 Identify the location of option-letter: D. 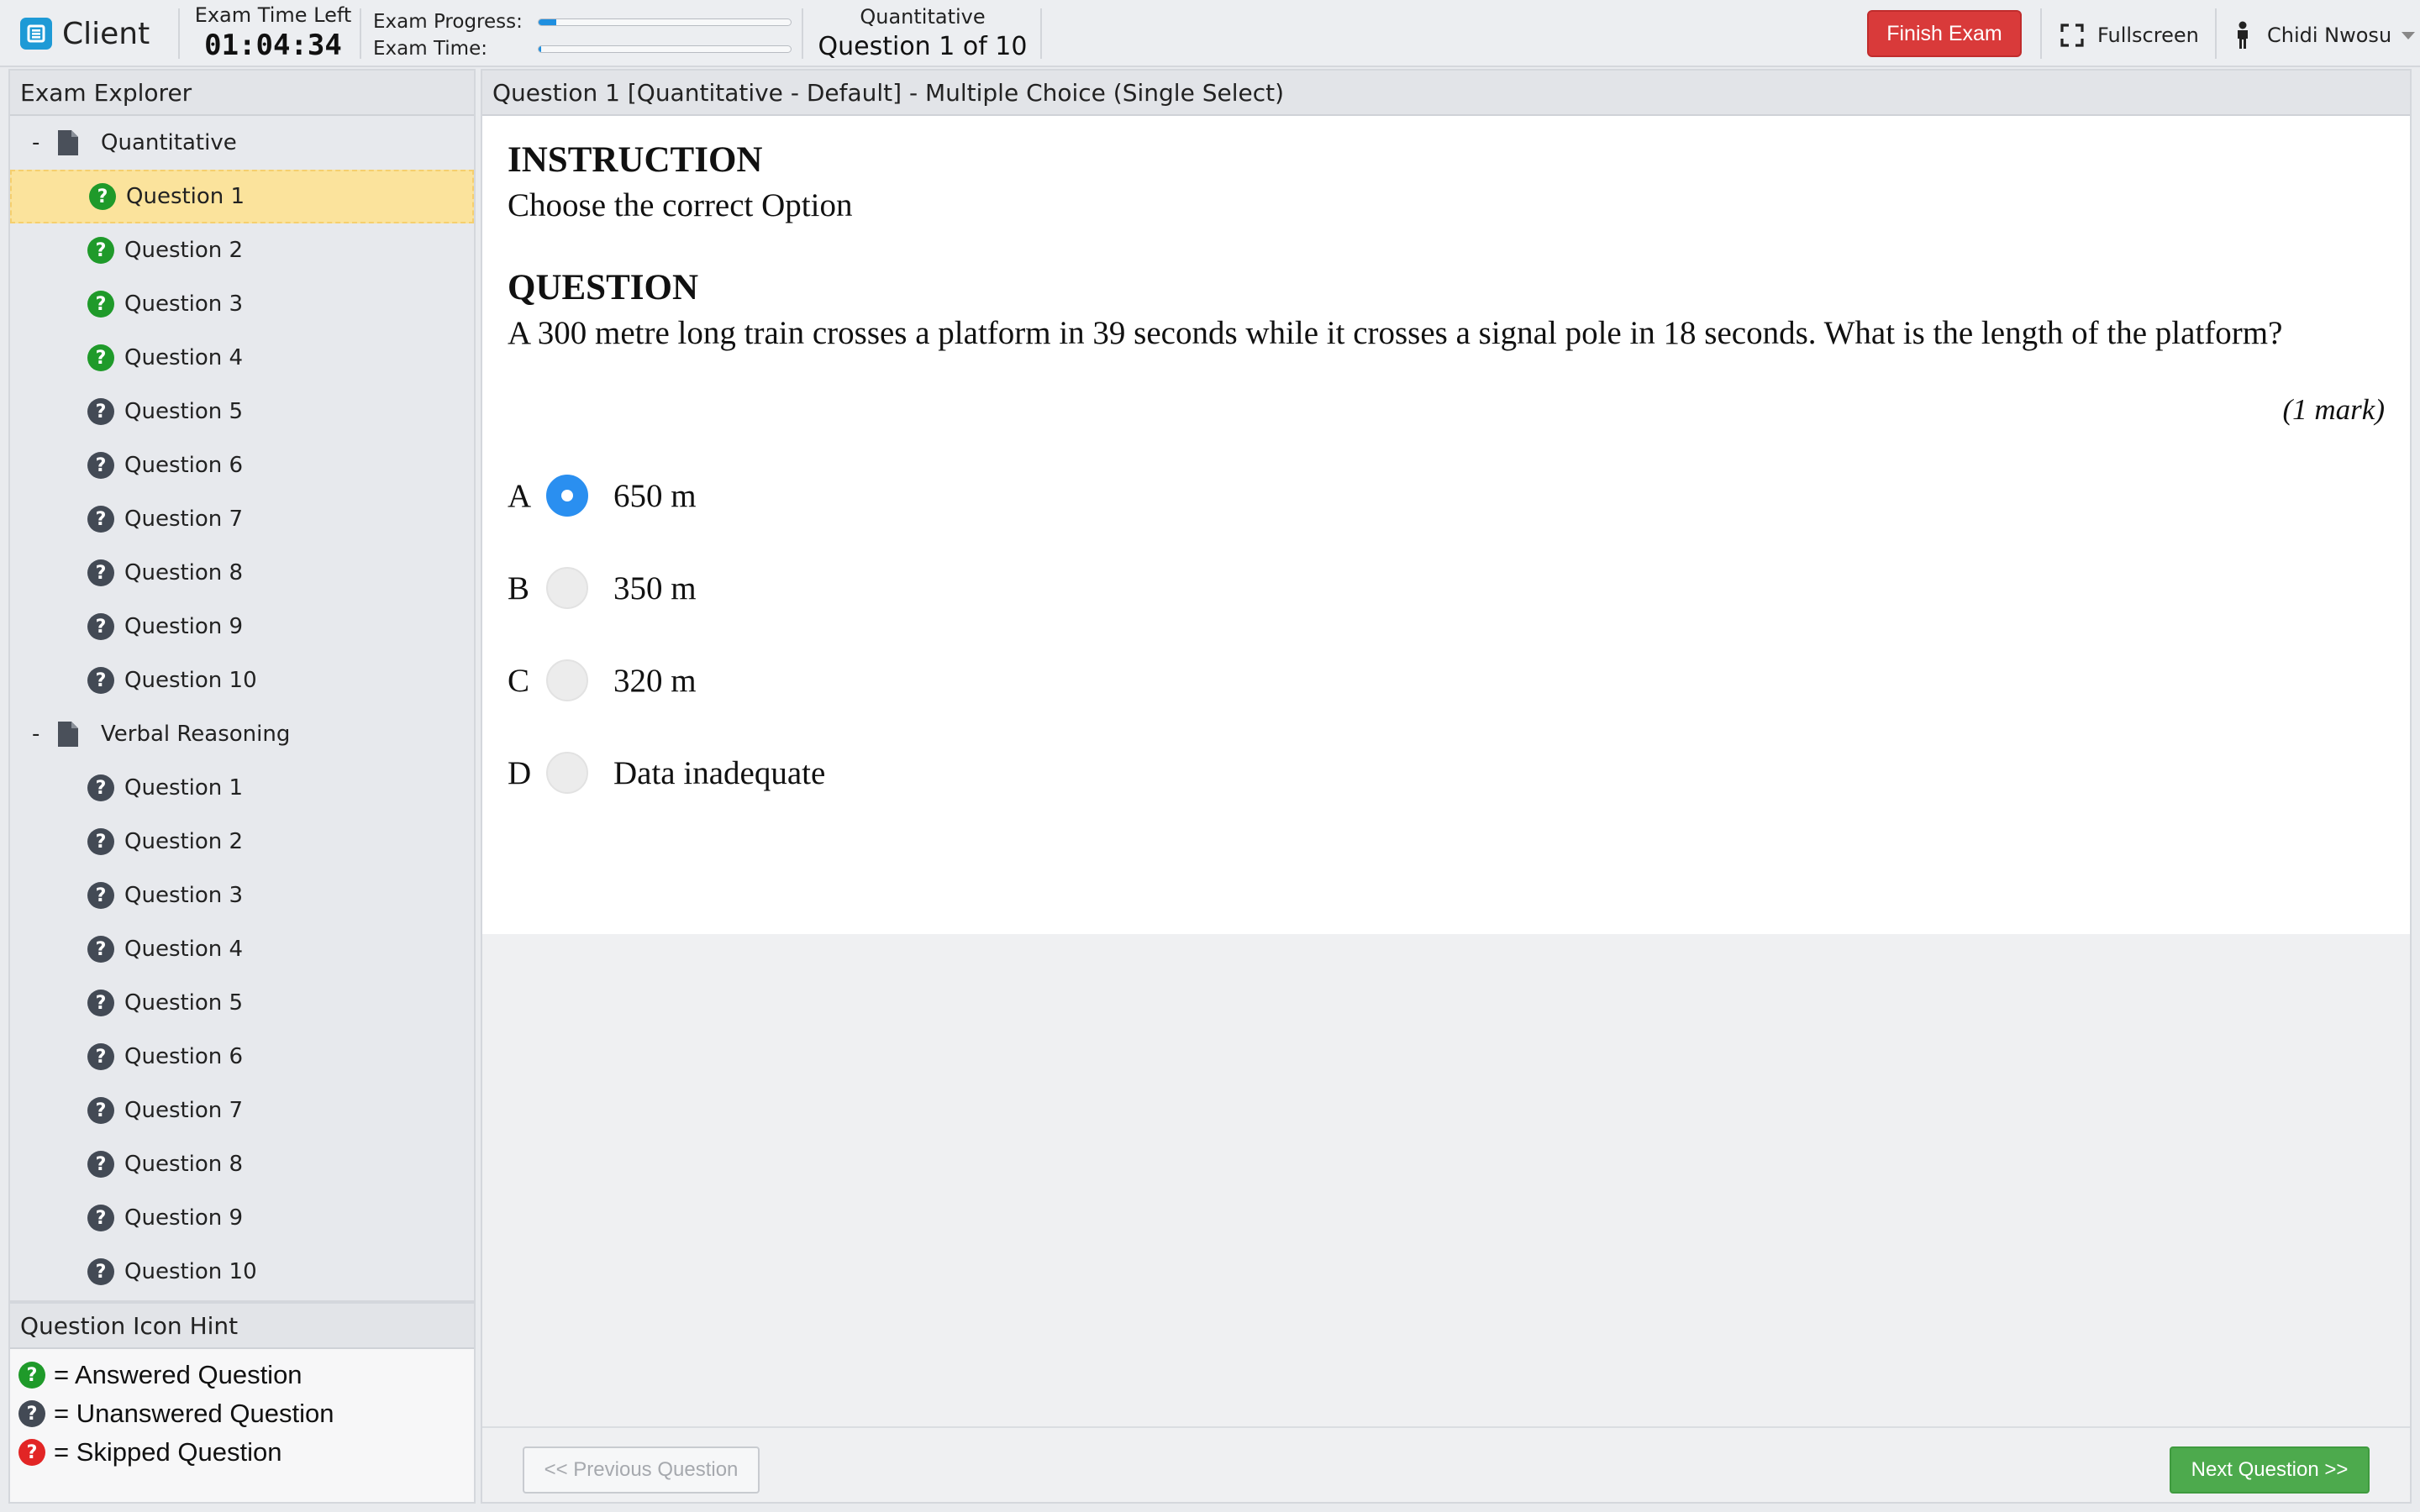
(520, 772).